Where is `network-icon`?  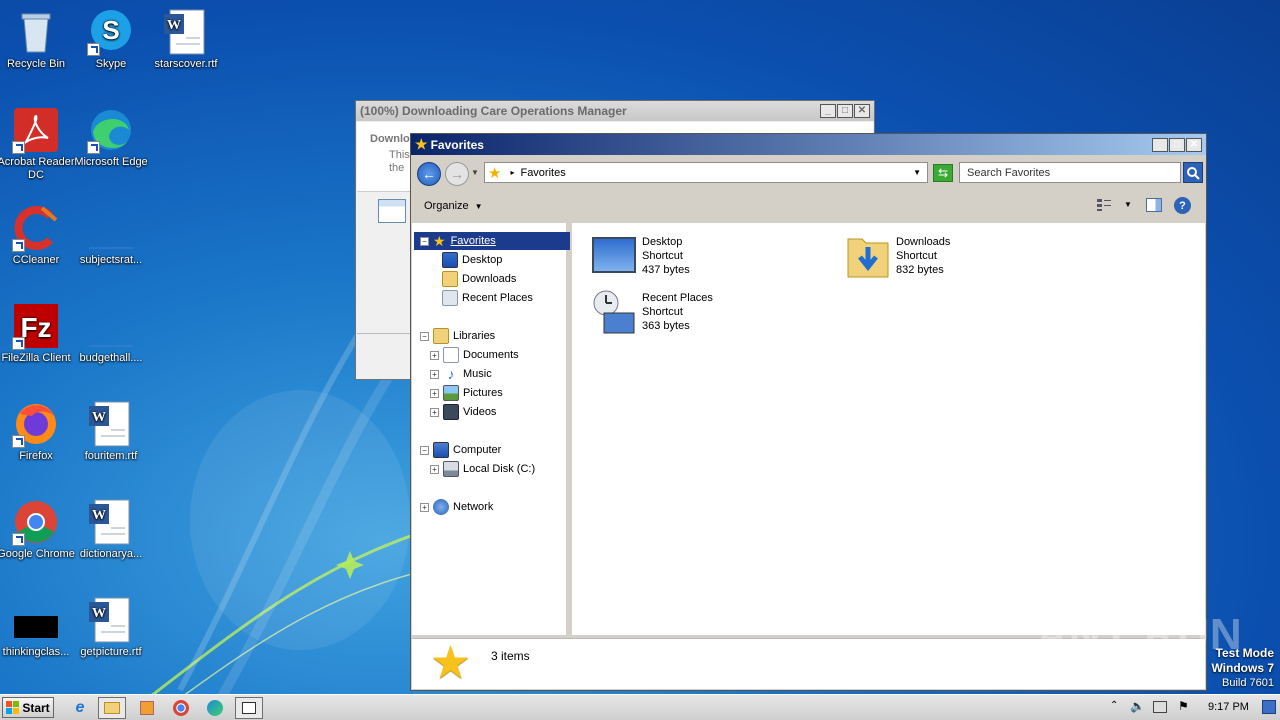 network-icon is located at coordinates (441, 507).